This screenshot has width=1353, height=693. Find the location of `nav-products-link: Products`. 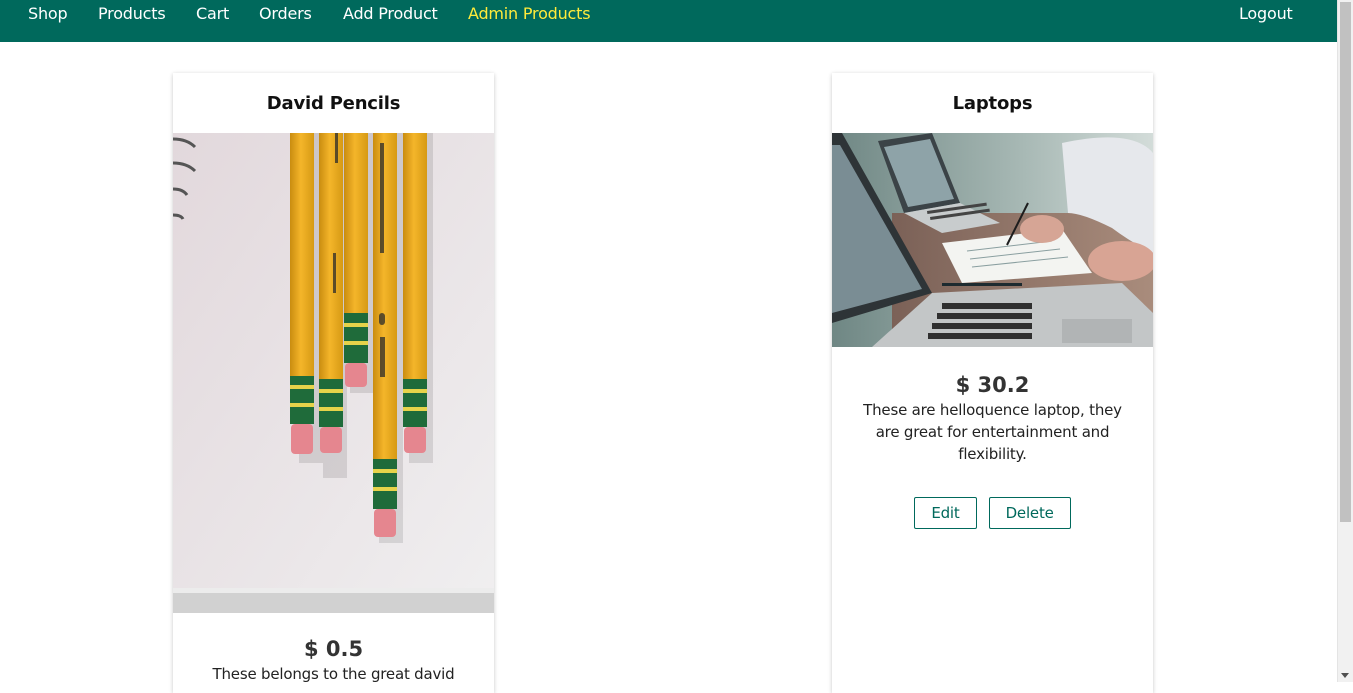

nav-products-link: Products is located at coordinates (132, 13).